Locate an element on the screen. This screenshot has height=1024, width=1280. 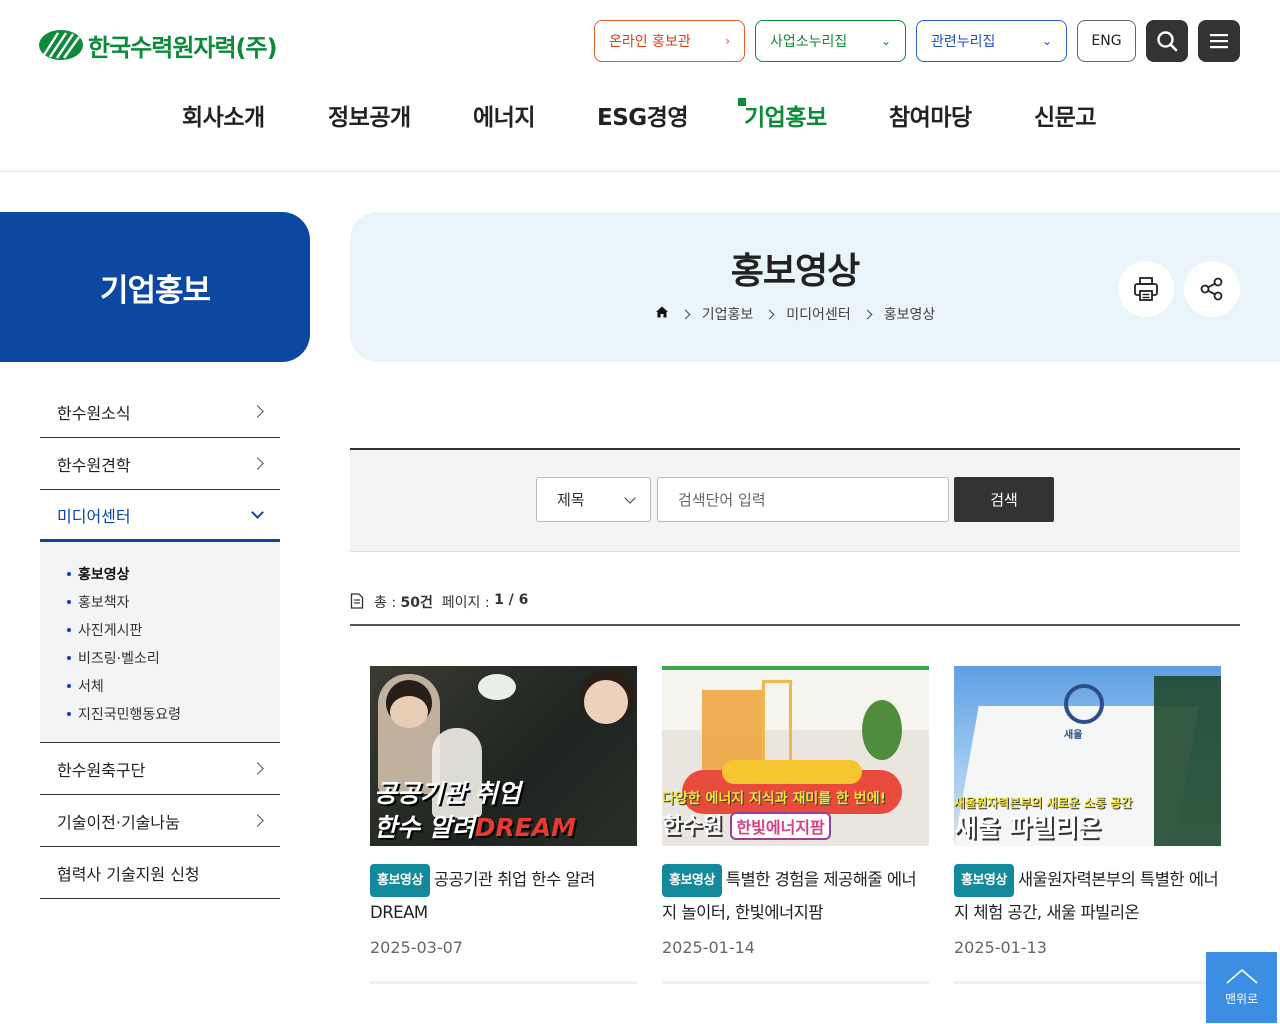
main-navigation: 회사소개 정보공개 에너지 ESG경영 기업홍보 참여마당 신문고 is located at coordinates (640, 121).